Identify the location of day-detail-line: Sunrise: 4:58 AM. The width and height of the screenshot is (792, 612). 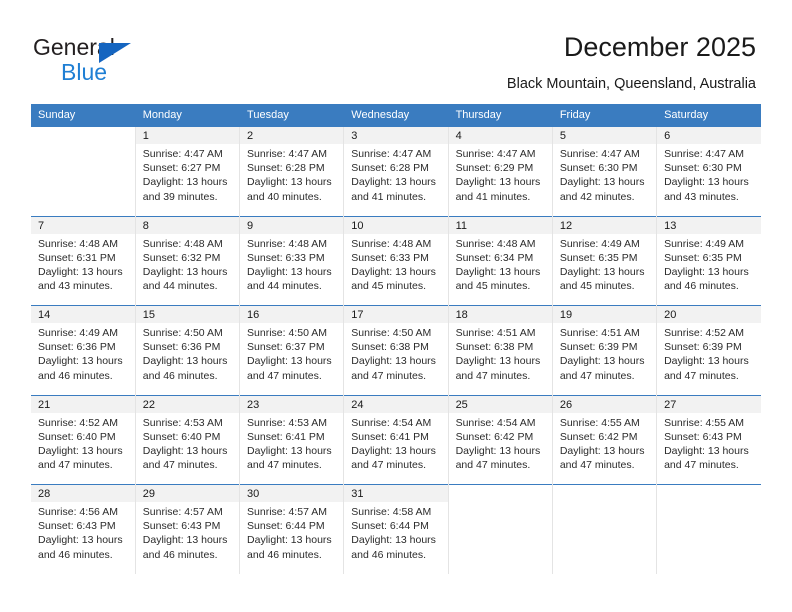
(391, 512).